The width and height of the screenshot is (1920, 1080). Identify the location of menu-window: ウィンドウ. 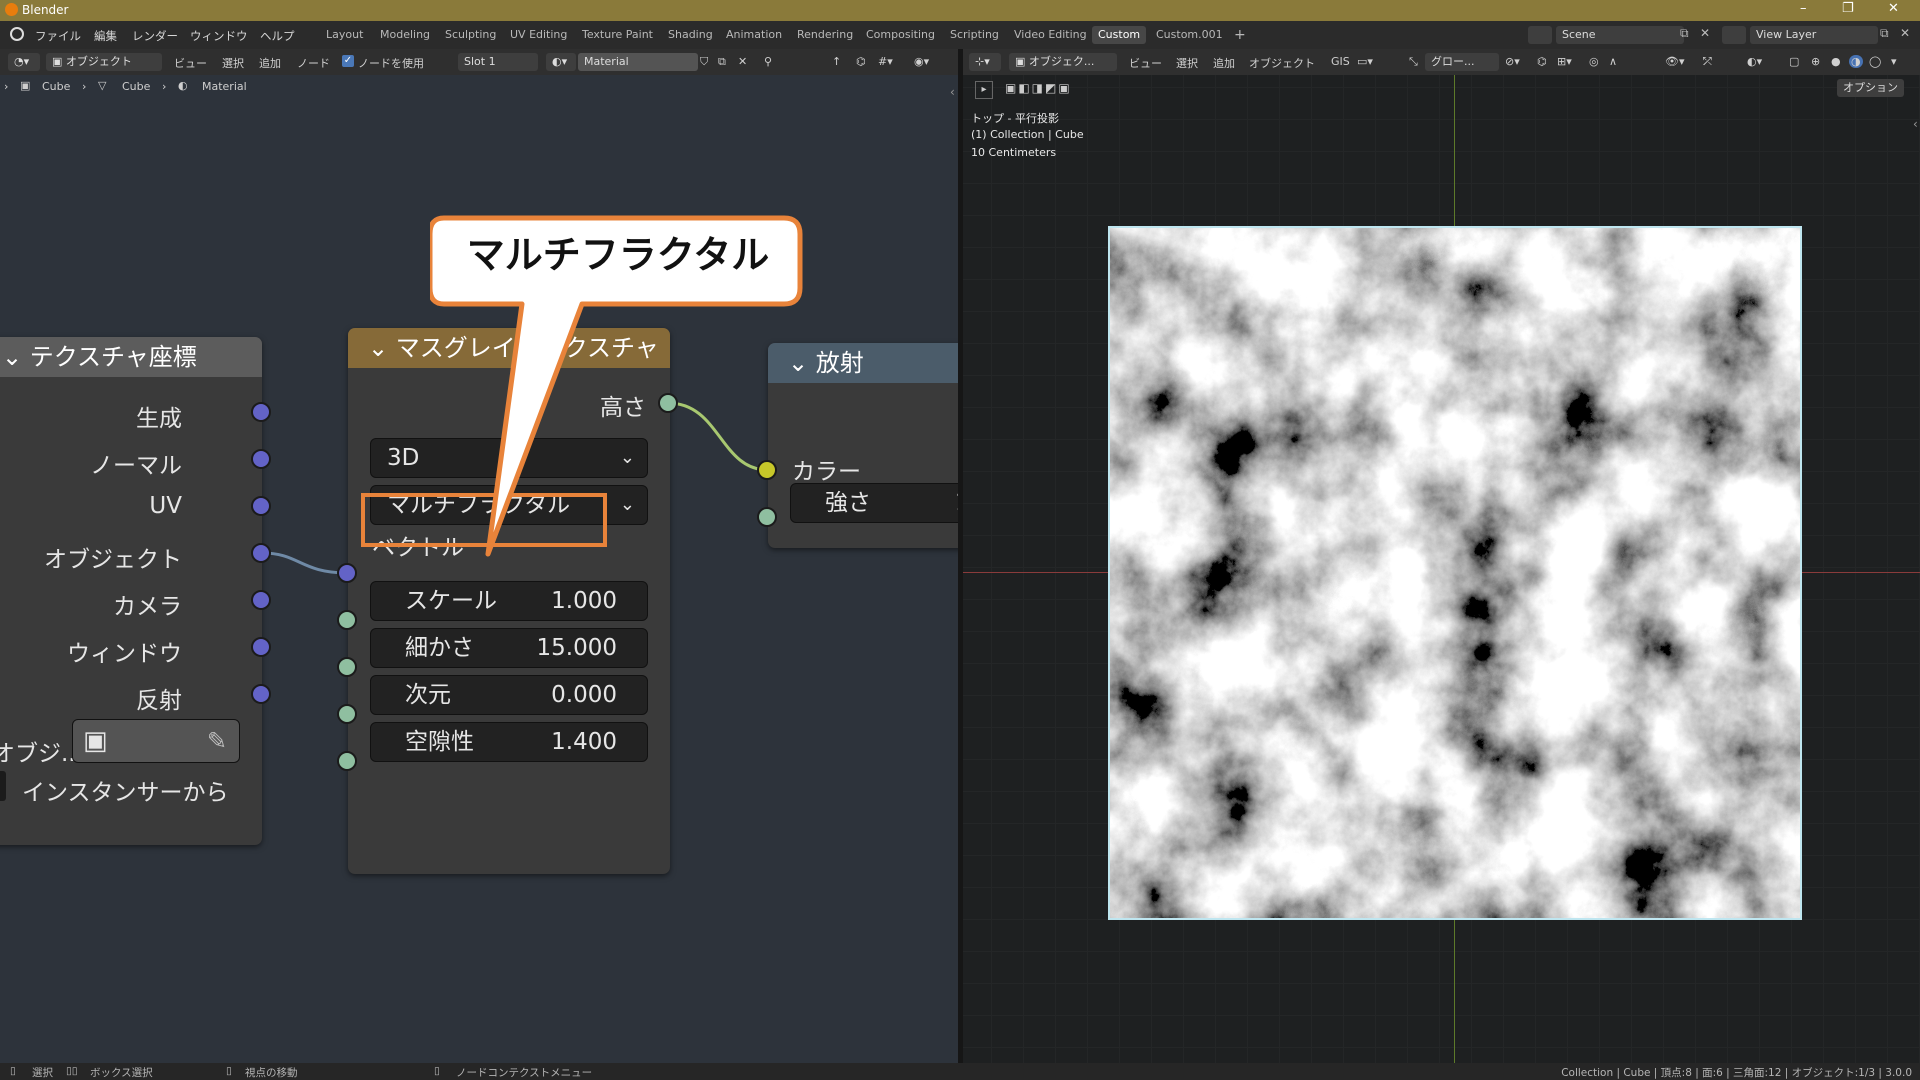
(219, 36).